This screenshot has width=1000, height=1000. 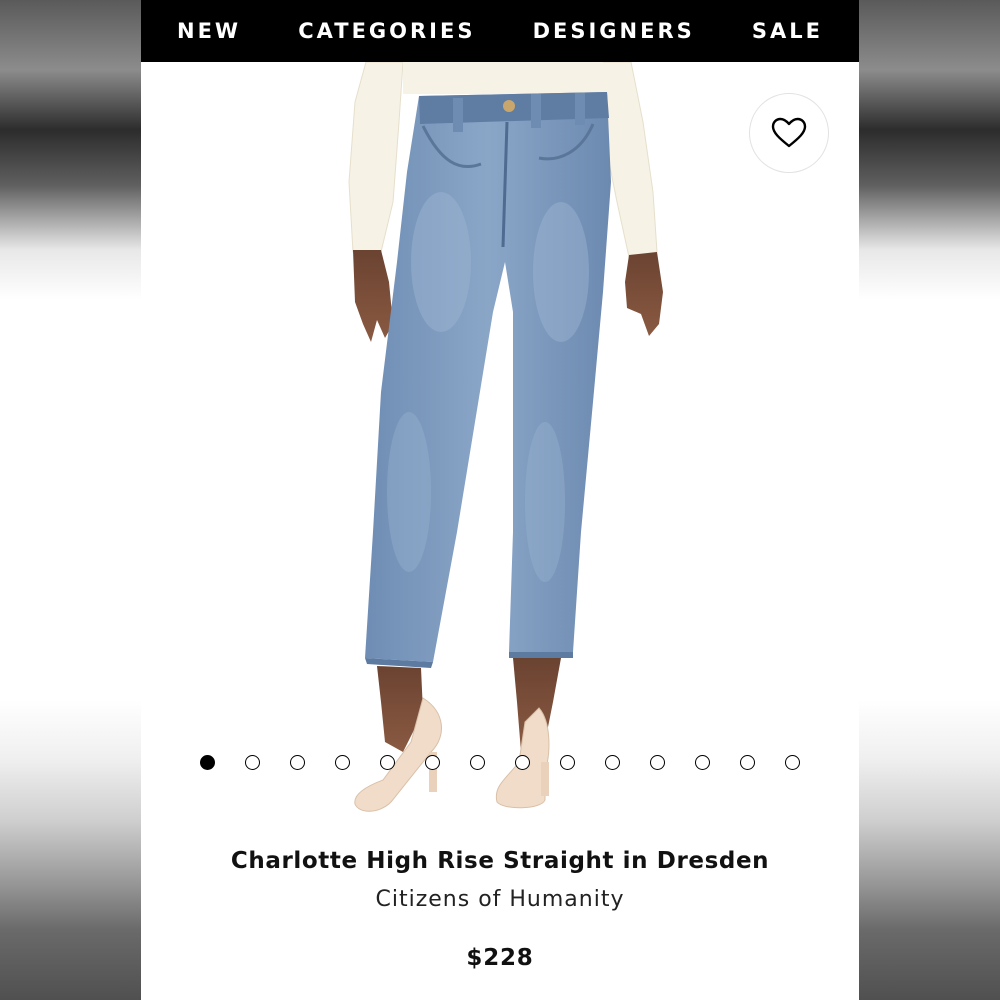 What do you see at coordinates (500, 958) in the screenshot?
I see `product-price: $228` at bounding box center [500, 958].